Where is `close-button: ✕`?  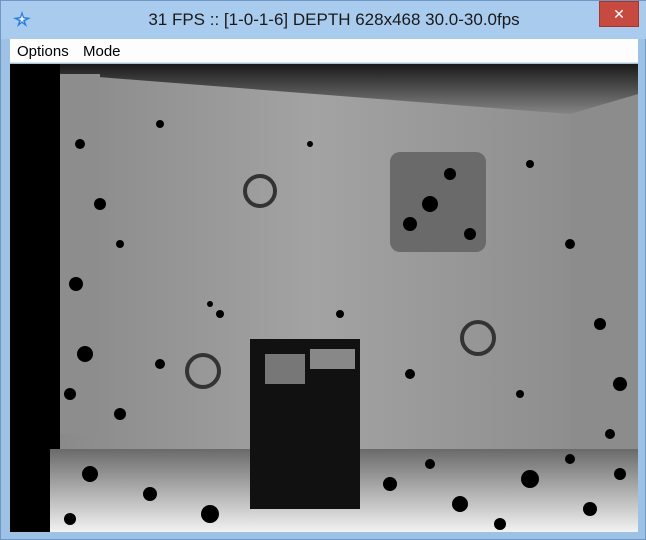 close-button: ✕ is located at coordinates (619, 14).